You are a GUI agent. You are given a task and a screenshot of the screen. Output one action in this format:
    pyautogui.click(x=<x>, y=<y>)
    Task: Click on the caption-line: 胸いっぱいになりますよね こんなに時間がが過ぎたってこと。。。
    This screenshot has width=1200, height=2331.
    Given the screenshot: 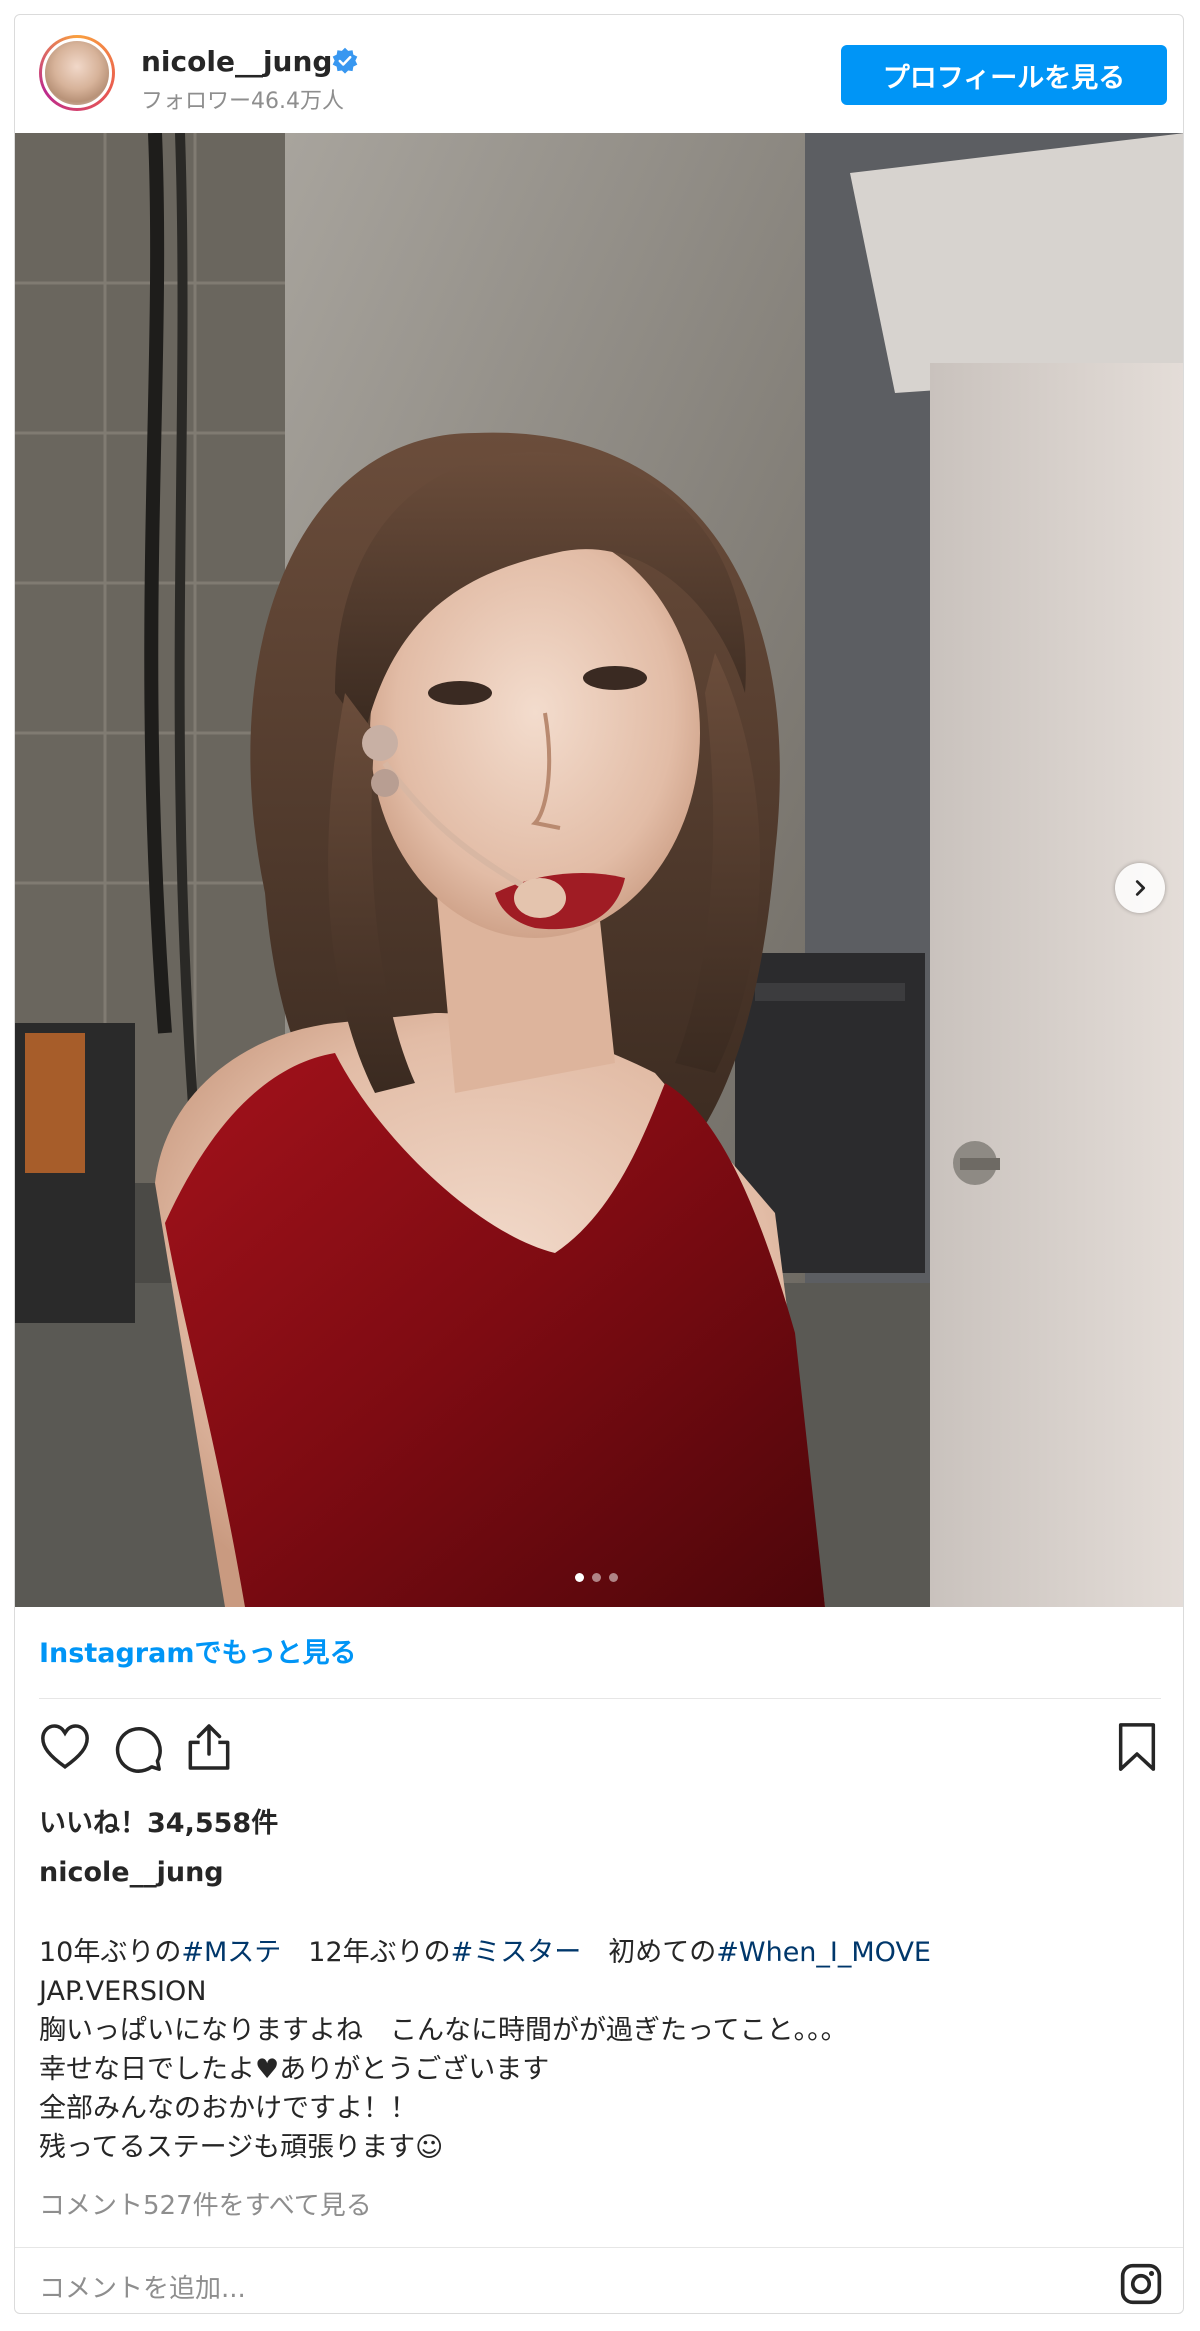 What is the action you would take?
    pyautogui.click(x=443, y=2030)
    